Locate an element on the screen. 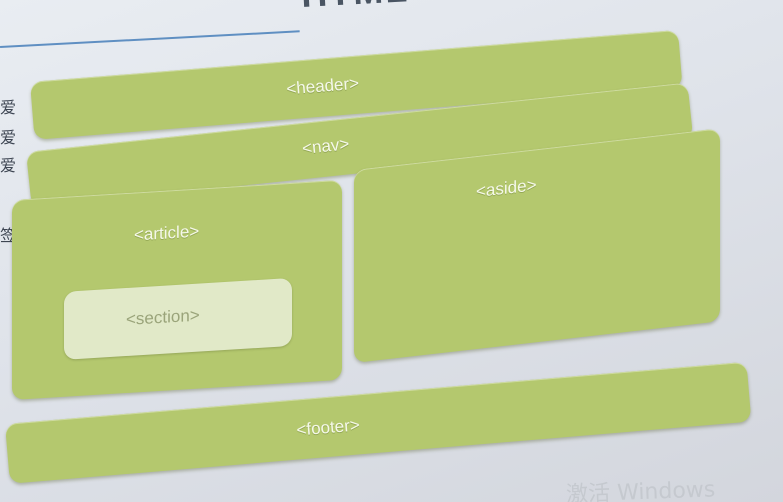 This screenshot has width=783, height=502. side-glyph-2: 爱 is located at coordinates (8, 137).